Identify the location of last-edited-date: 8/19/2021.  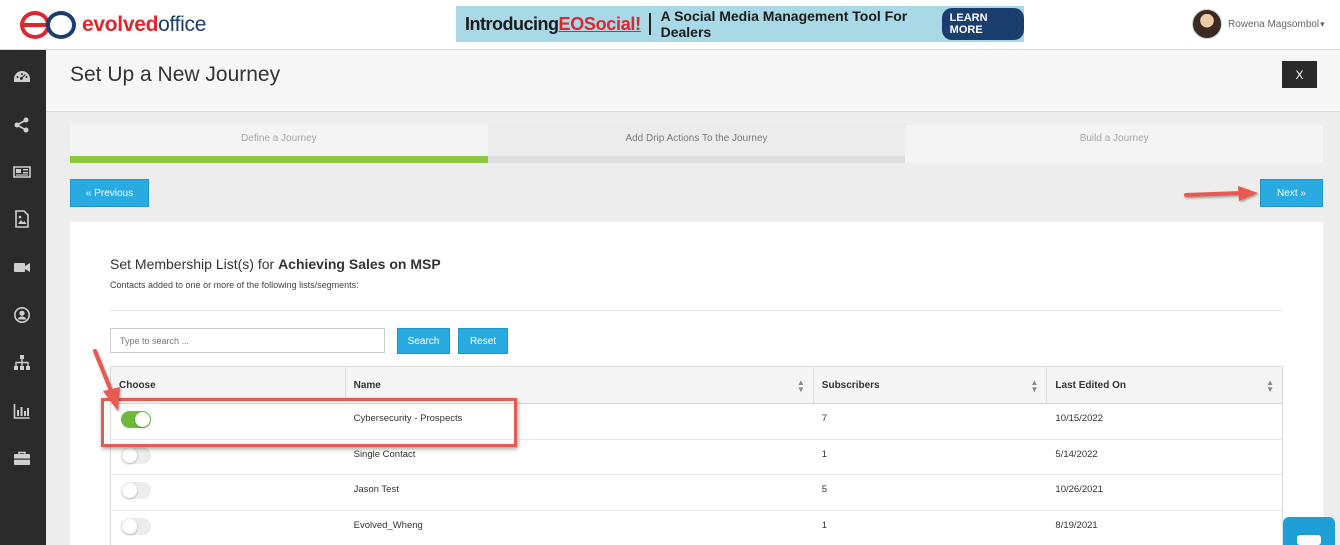
(1076, 525).